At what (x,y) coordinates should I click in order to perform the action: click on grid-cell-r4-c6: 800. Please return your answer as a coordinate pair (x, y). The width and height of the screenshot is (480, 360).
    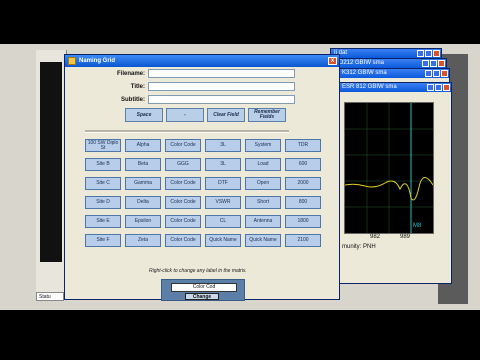
    Looking at the image, I should click on (303, 202).